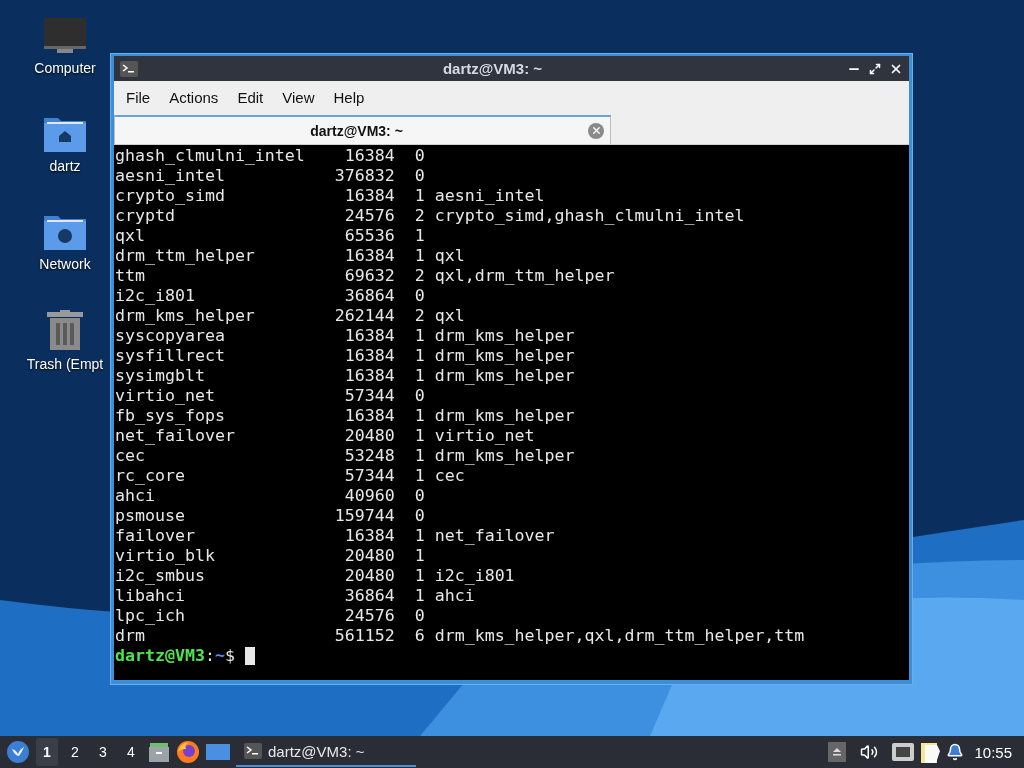 This screenshot has height=768, width=1024. Describe the element at coordinates (315, 576) in the screenshot. I see `terminal-line: i2c_smbus 20480 1 i2c_i801` at that location.